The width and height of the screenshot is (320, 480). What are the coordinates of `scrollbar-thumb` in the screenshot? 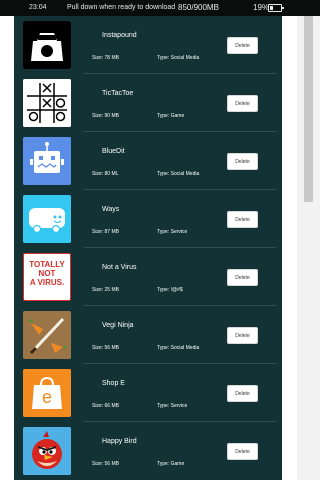 It's located at (308, 109).